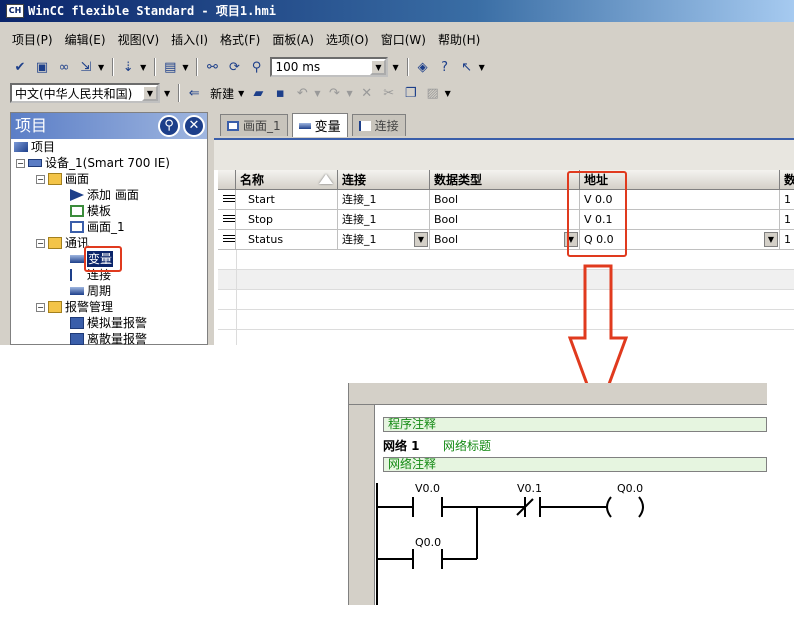 This screenshot has width=794, height=622. I want to click on project-panel-header: 项目 ⚲ ✕, so click(109, 126).